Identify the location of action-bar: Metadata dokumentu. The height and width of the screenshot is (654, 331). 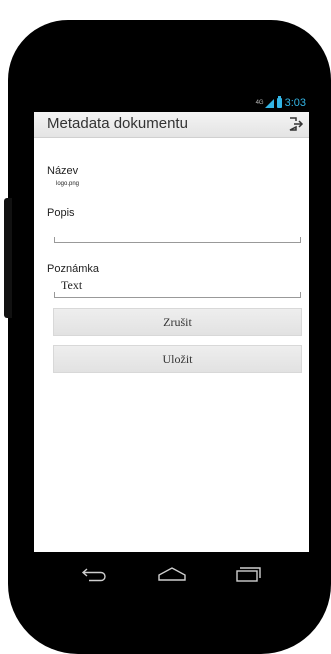
(171, 125).